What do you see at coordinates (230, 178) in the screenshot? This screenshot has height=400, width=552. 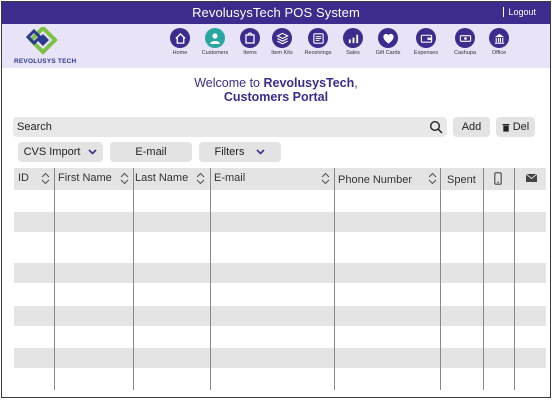 I see `column-label: E-mail` at bounding box center [230, 178].